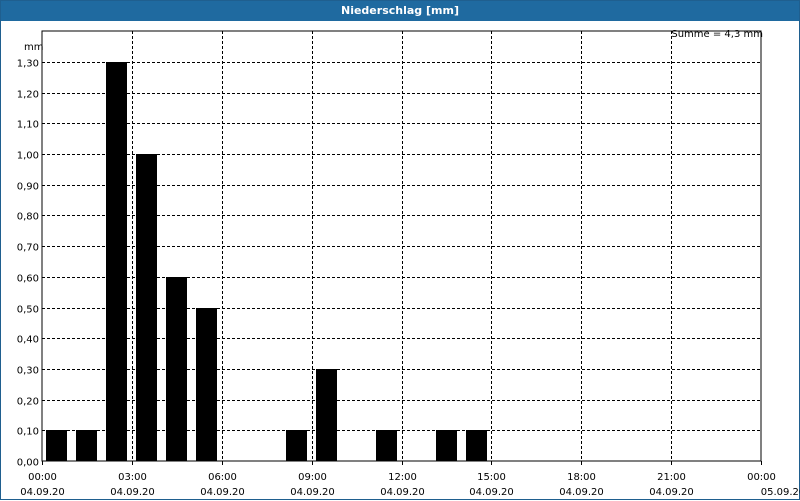 The image size is (800, 501). What do you see at coordinates (222, 477) in the screenshot?
I see `x-tick-time-label: 06:00` at bounding box center [222, 477].